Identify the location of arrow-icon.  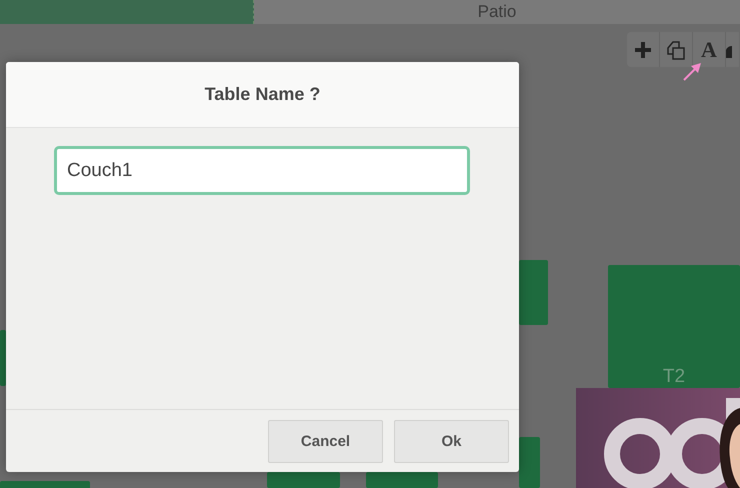
(692, 71).